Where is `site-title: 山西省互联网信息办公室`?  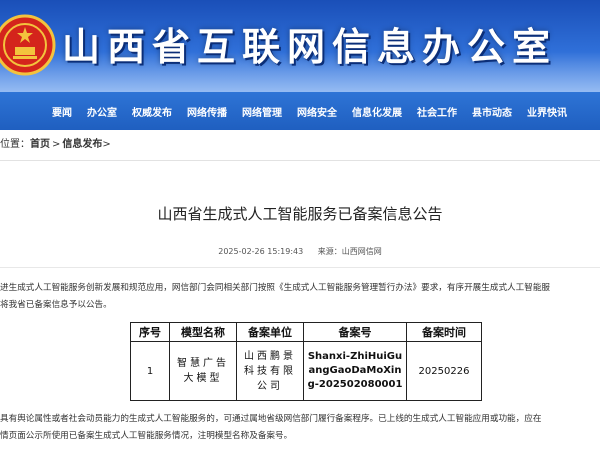 site-title: 山西省互联网信息办公室 is located at coordinates (310, 46).